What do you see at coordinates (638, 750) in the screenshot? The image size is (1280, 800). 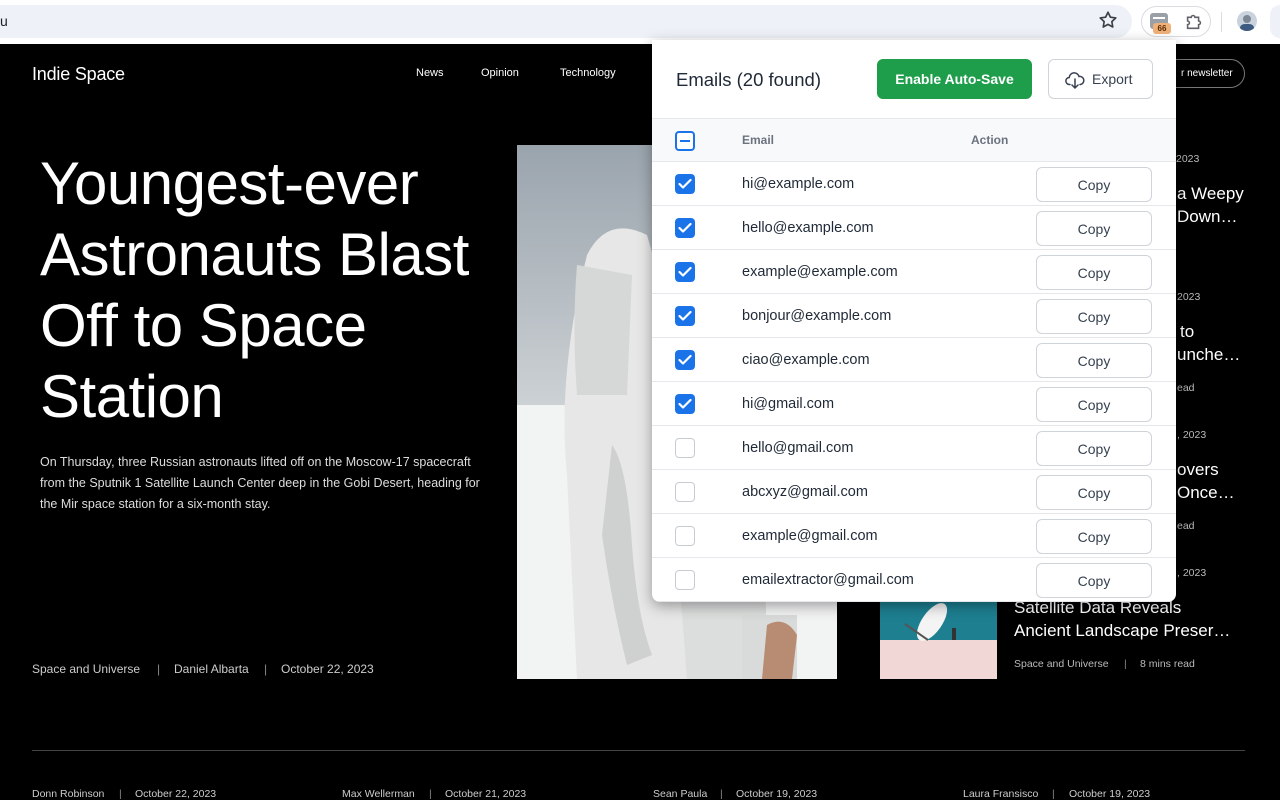 I see `footer-divider` at bounding box center [638, 750].